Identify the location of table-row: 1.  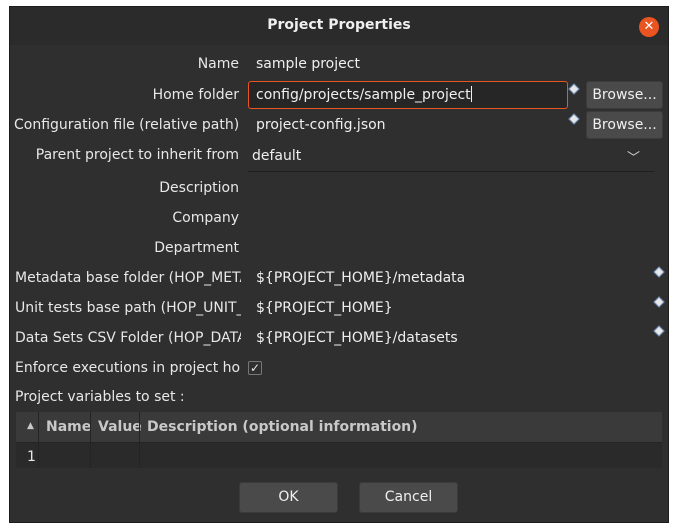
(31, 457).